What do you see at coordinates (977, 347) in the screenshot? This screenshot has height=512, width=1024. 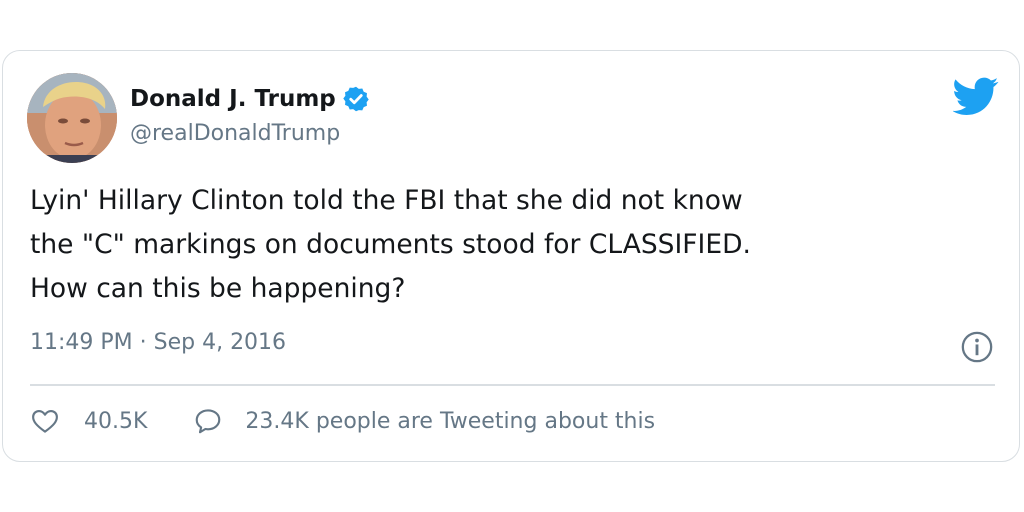 I see `info-icon` at bounding box center [977, 347].